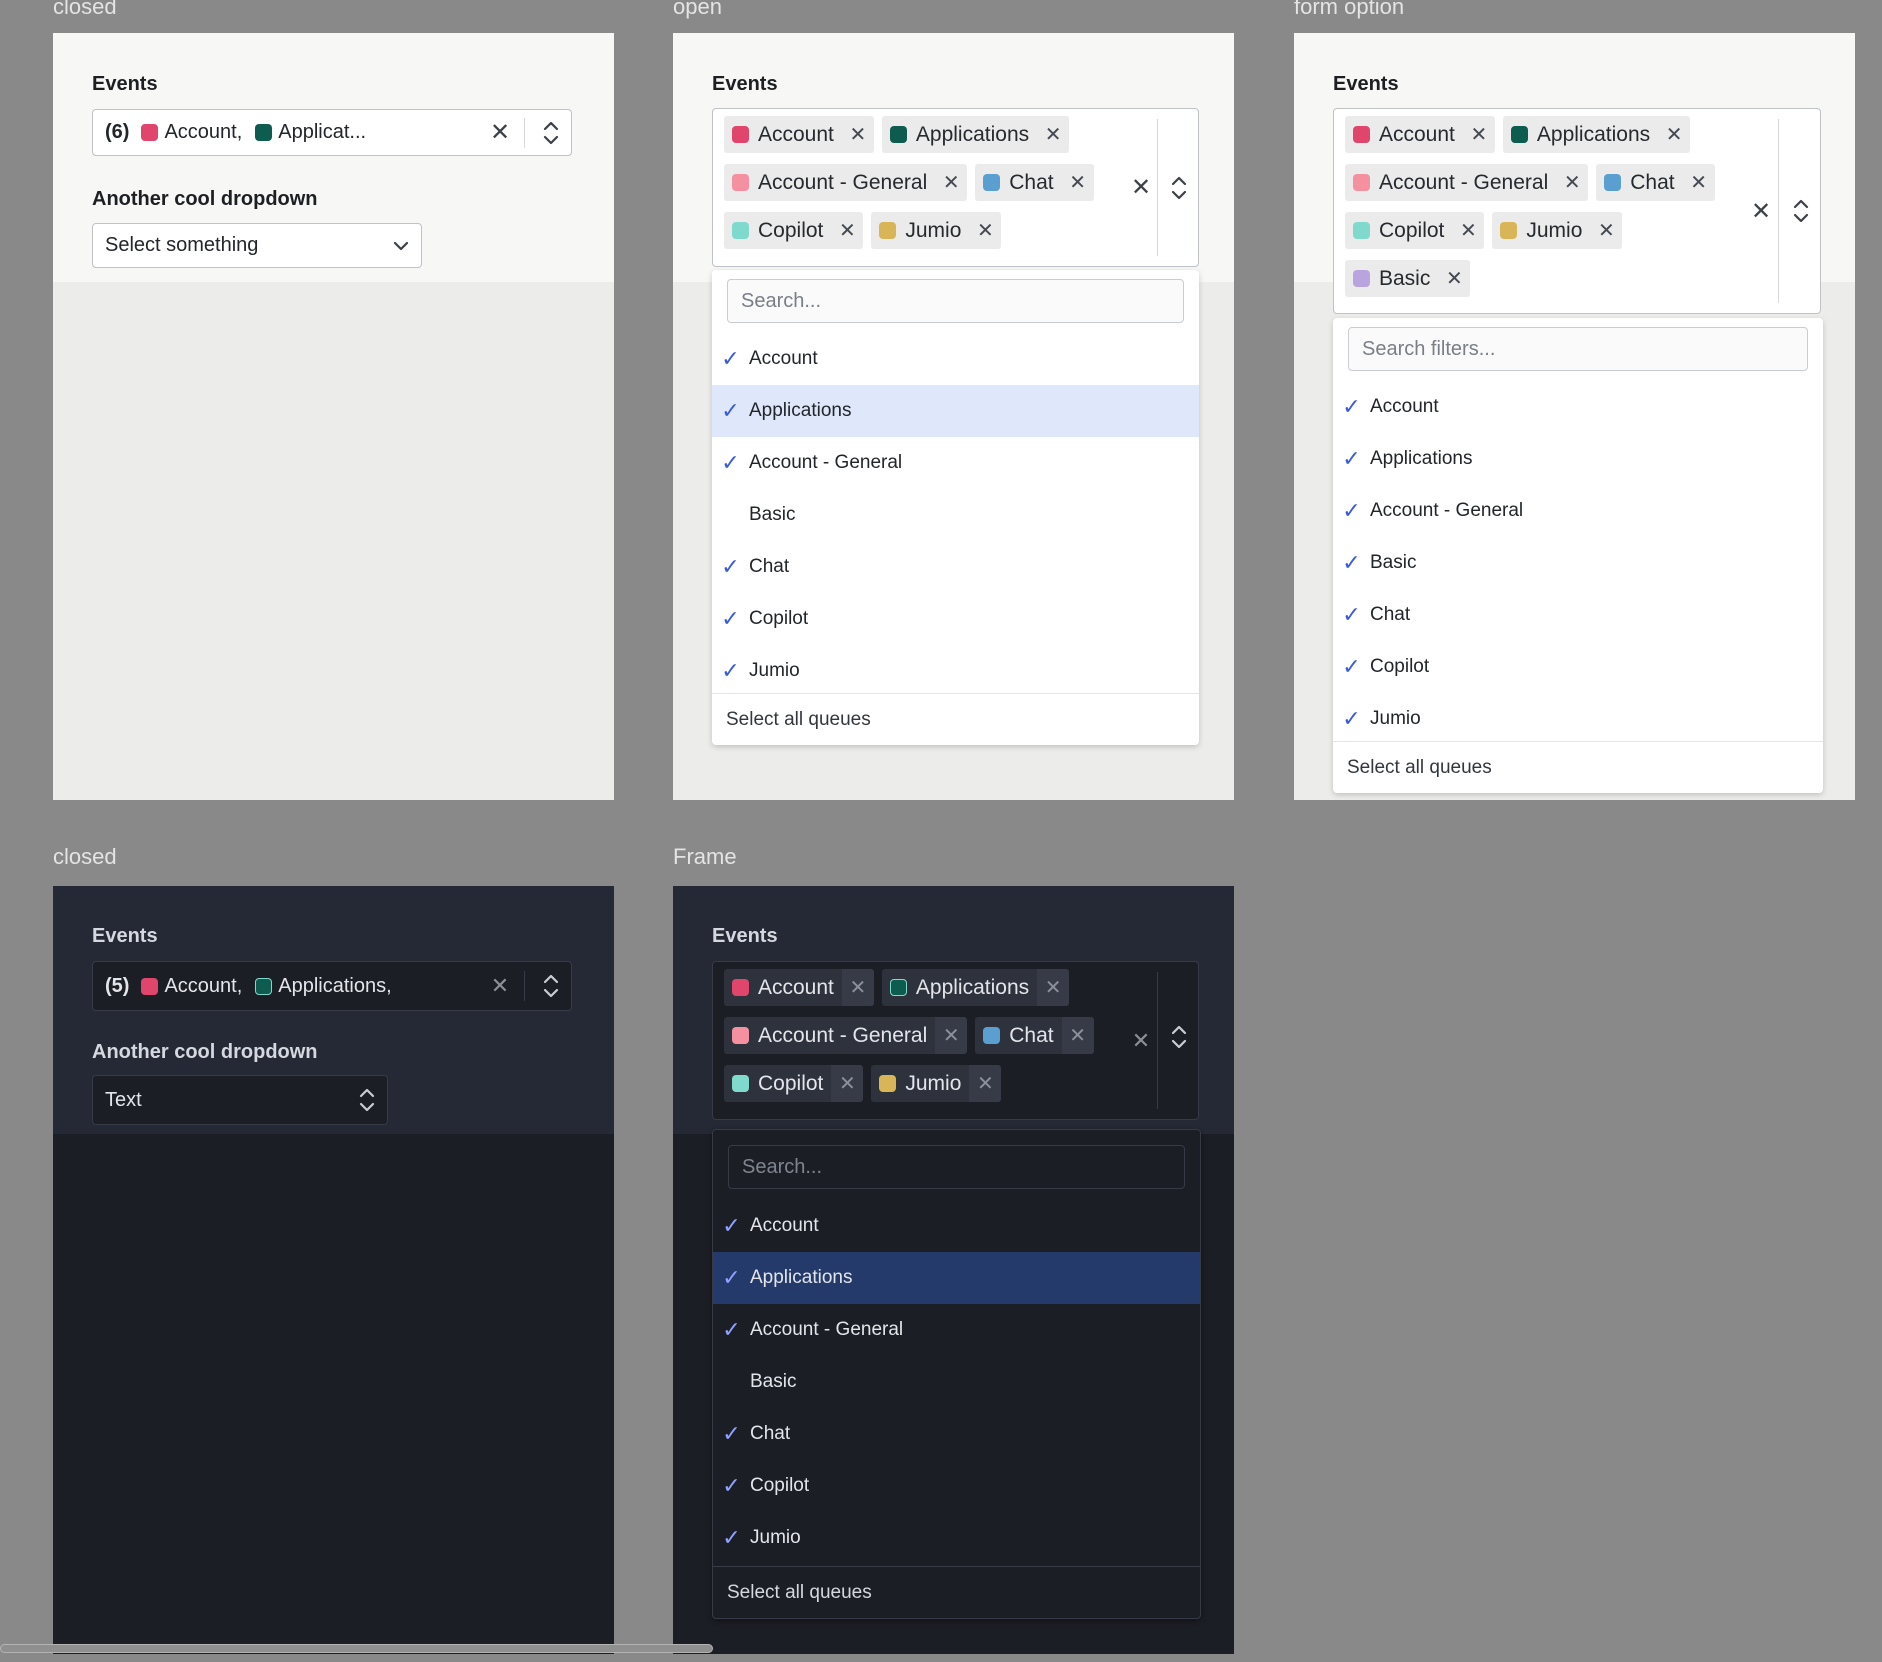  What do you see at coordinates (356, 1648) in the screenshot?
I see `horizontal-scrollbar` at bounding box center [356, 1648].